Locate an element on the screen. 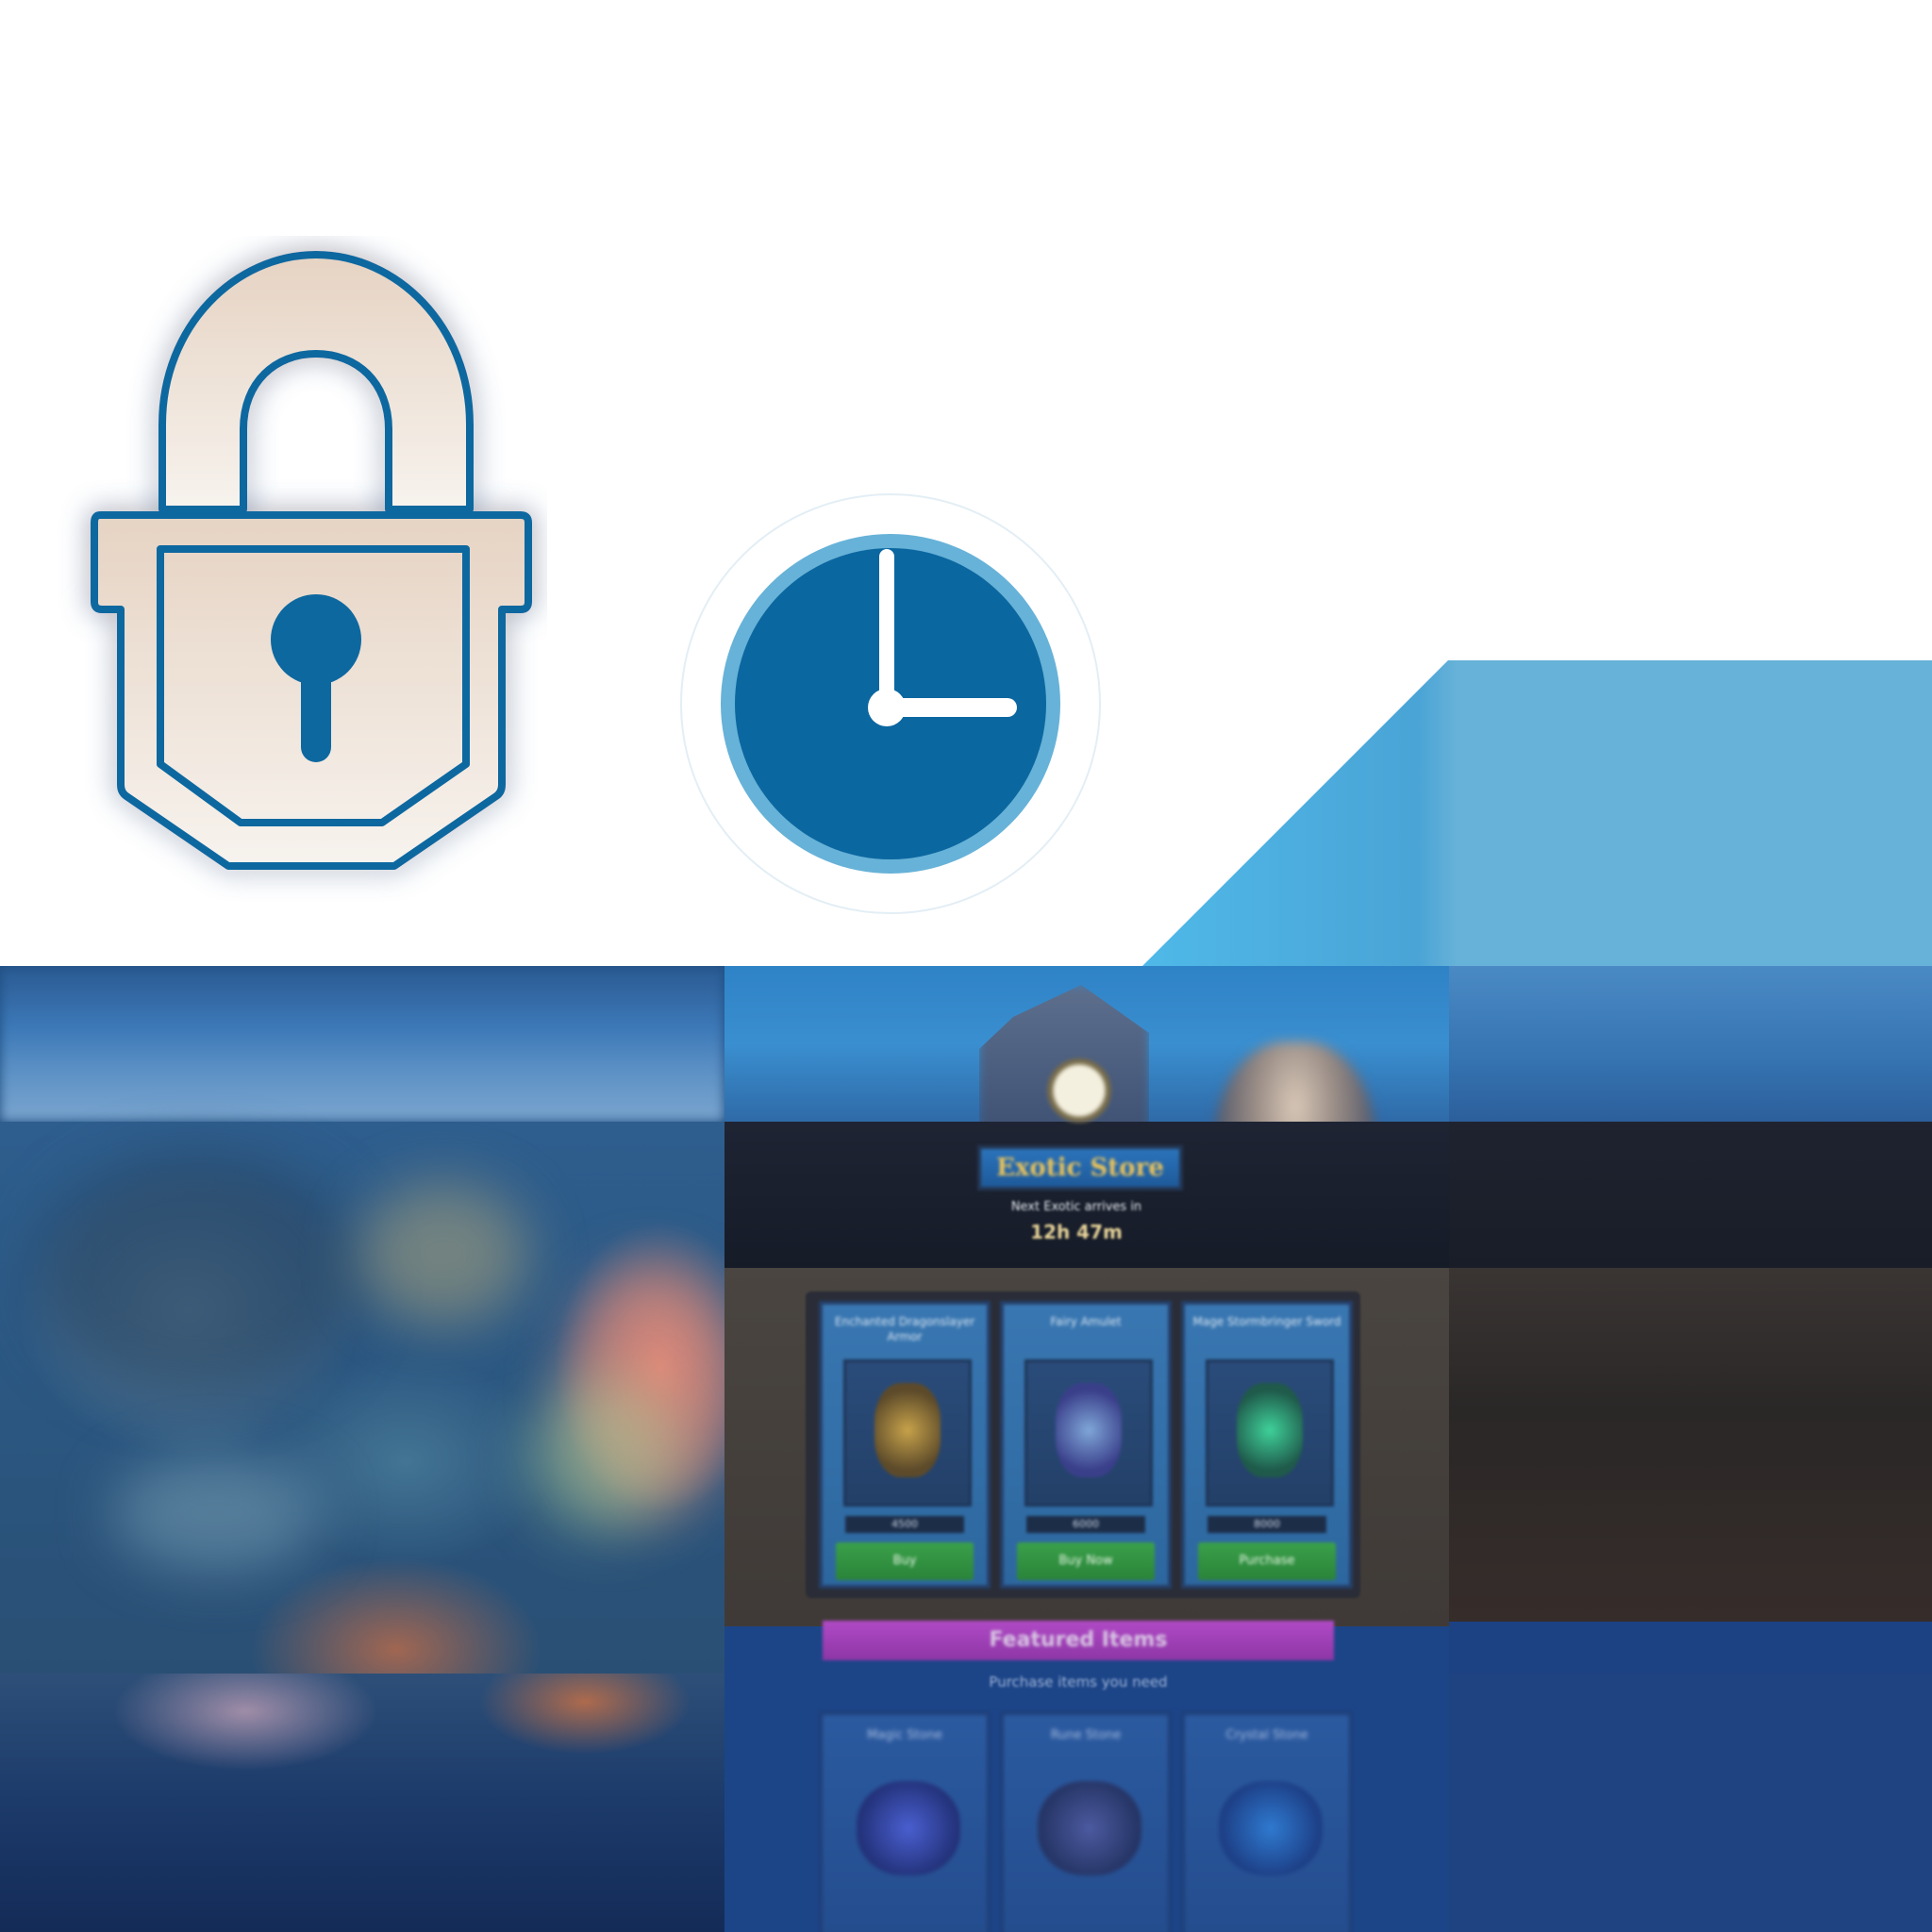 This screenshot has height=1932, width=1932. shop-timer-caption: Next Exotic arrives in is located at coordinates (1076, 1207).